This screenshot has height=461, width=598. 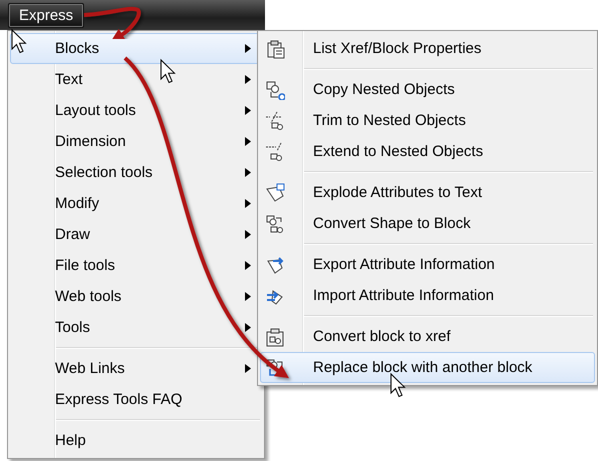 I want to click on shape-to-block-icon, so click(x=275, y=224).